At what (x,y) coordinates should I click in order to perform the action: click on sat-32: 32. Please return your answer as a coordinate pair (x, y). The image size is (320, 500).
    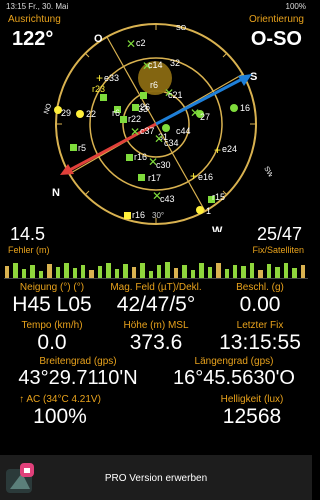
    Looking at the image, I should click on (175, 63).